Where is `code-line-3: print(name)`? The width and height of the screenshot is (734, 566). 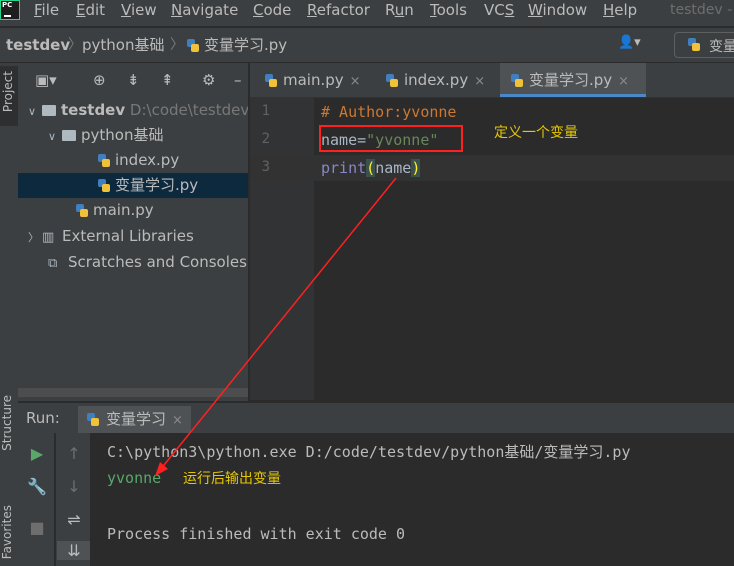
code-line-3: print(name) is located at coordinates (371, 168).